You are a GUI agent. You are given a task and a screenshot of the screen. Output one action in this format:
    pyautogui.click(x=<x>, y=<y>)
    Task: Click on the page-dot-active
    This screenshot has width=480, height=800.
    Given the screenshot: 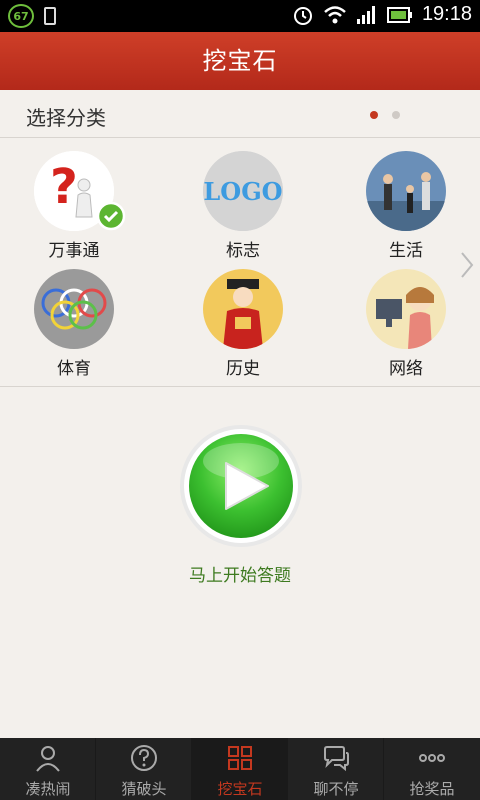 What is the action you would take?
    pyautogui.click(x=374, y=115)
    